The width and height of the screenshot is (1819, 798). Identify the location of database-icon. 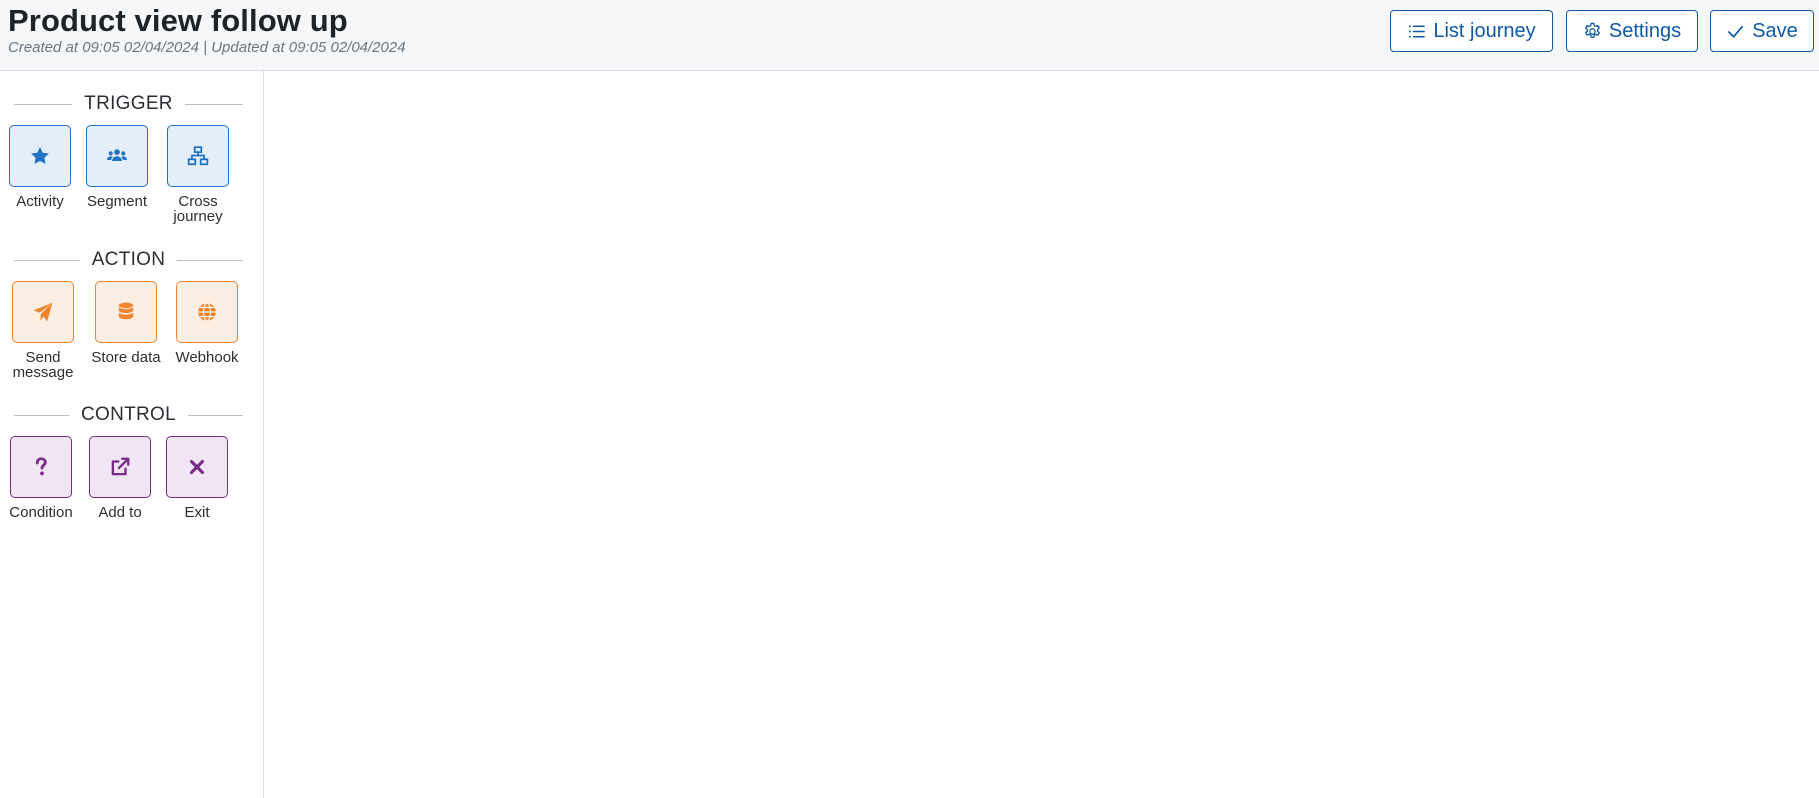
(126, 311).